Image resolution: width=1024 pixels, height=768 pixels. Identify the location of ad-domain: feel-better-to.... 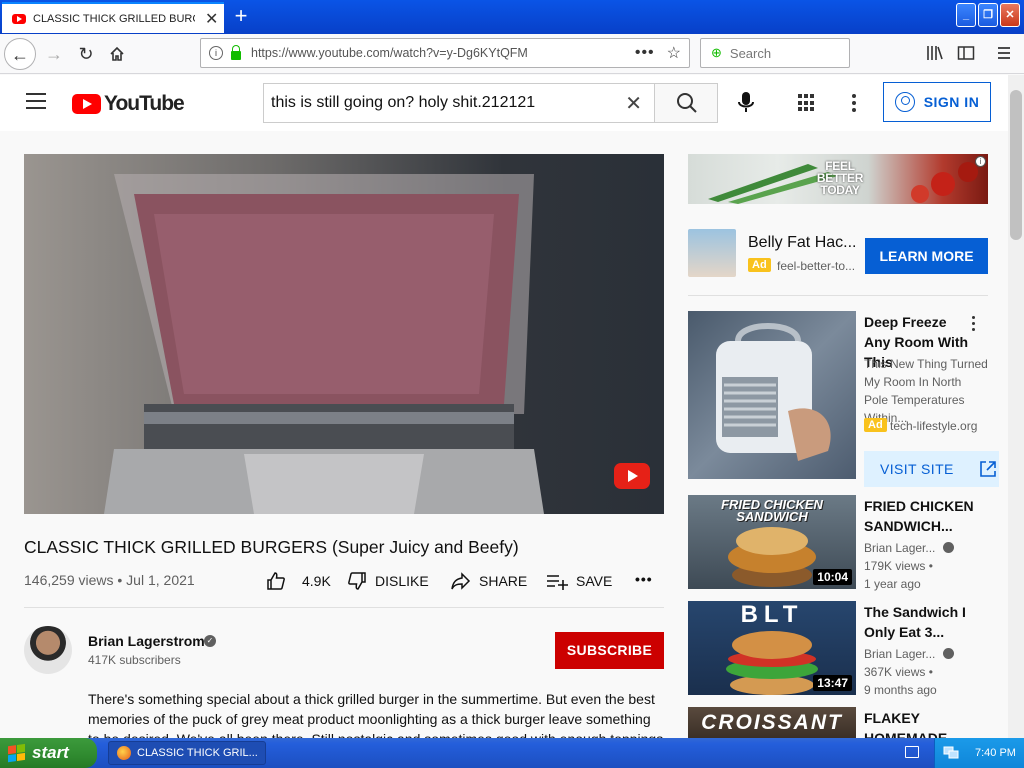
(816, 266).